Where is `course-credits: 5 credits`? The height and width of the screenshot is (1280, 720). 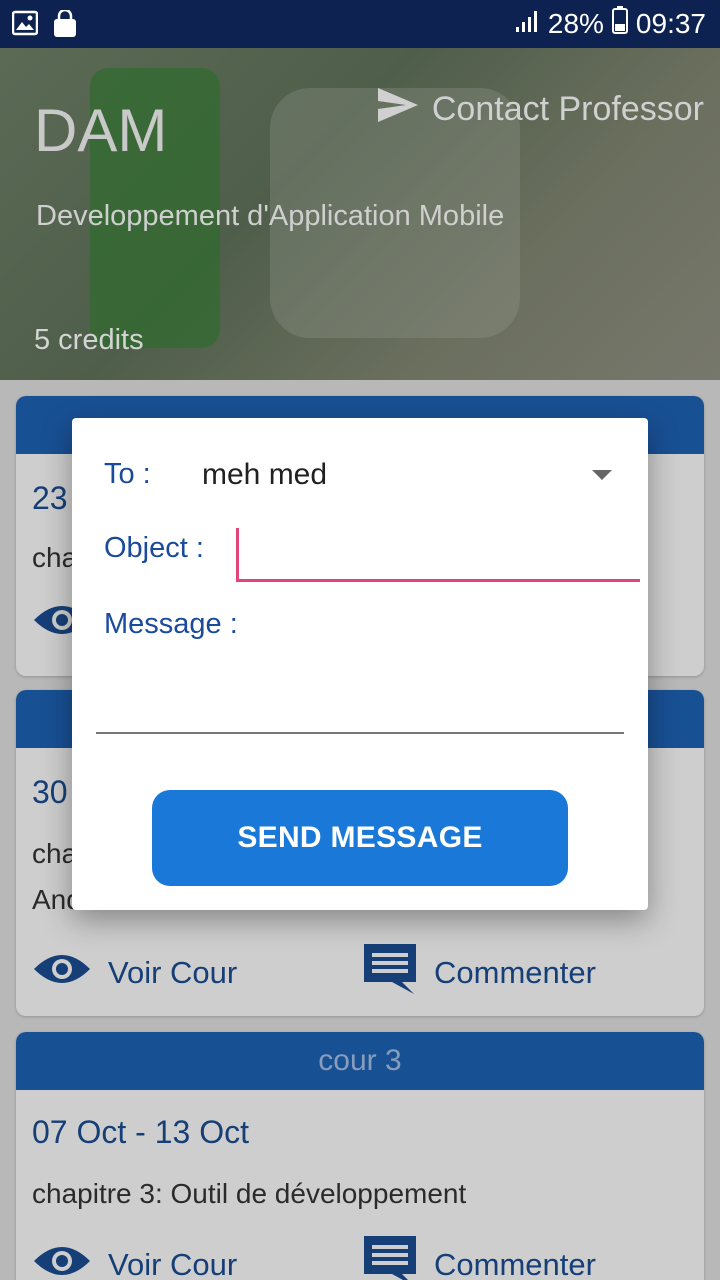 course-credits: 5 credits is located at coordinates (89, 340).